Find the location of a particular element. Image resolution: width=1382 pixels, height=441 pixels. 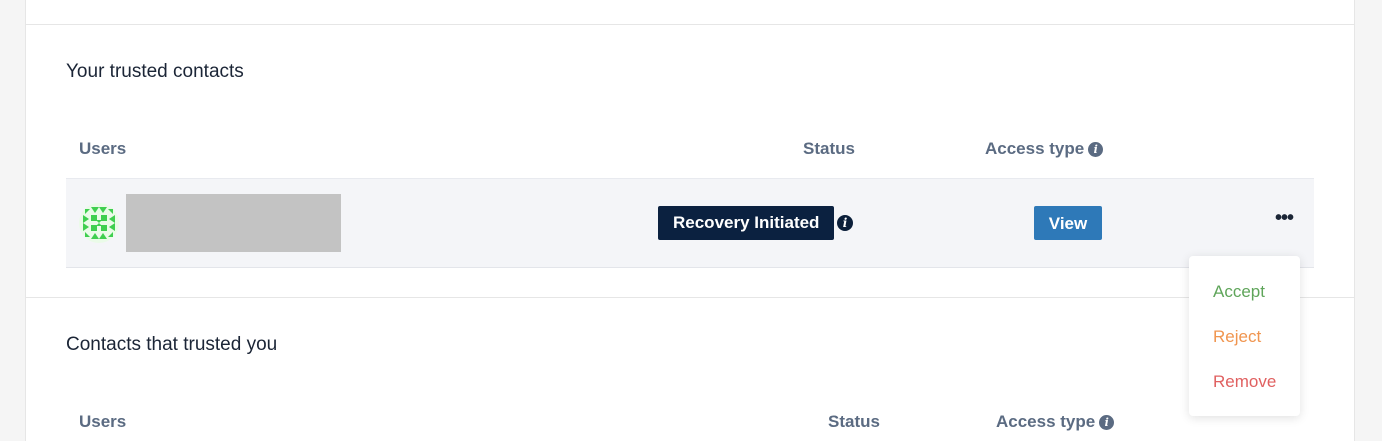

reject-menu-item: Reject is located at coordinates (1237, 337).